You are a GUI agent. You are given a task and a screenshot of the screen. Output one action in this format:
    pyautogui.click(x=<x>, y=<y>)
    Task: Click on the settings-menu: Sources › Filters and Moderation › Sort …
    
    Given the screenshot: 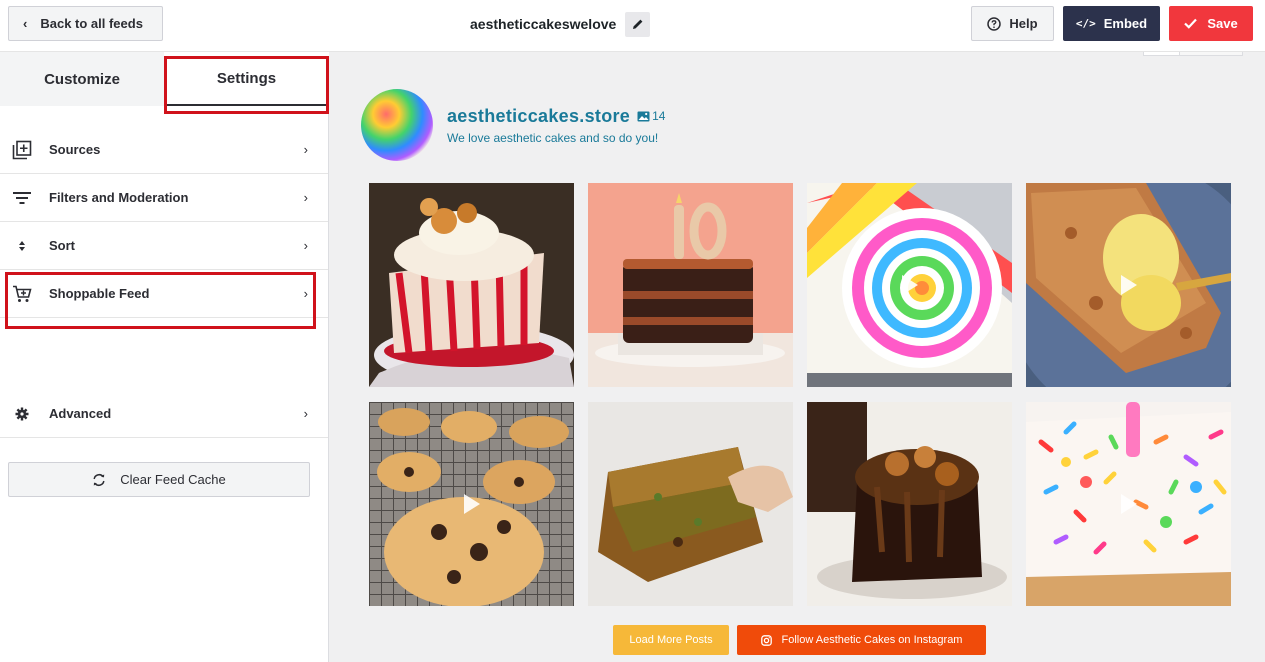 What is the action you would take?
    pyautogui.click(x=164, y=282)
    